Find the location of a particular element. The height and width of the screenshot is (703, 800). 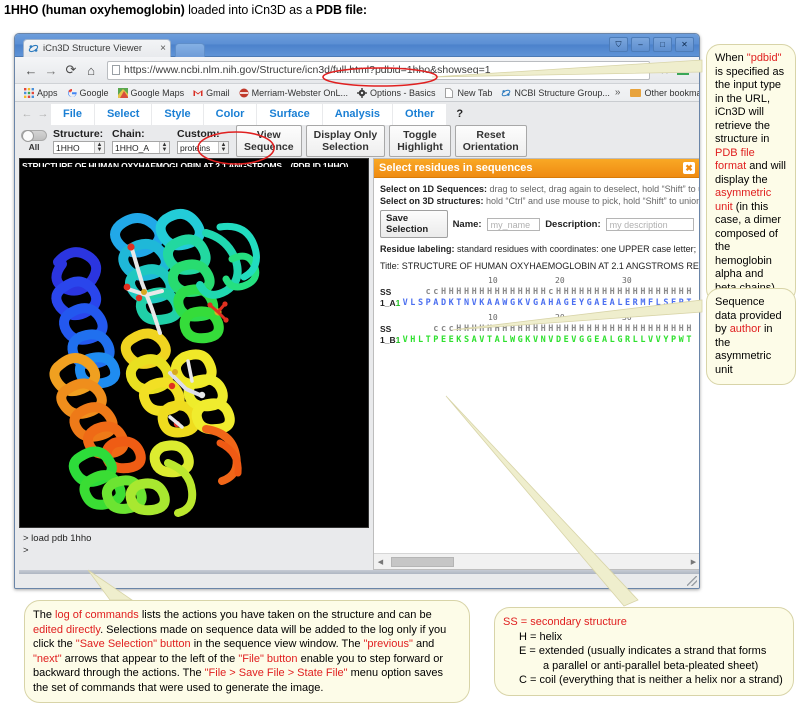

icn3d-icon is located at coordinates (506, 92).